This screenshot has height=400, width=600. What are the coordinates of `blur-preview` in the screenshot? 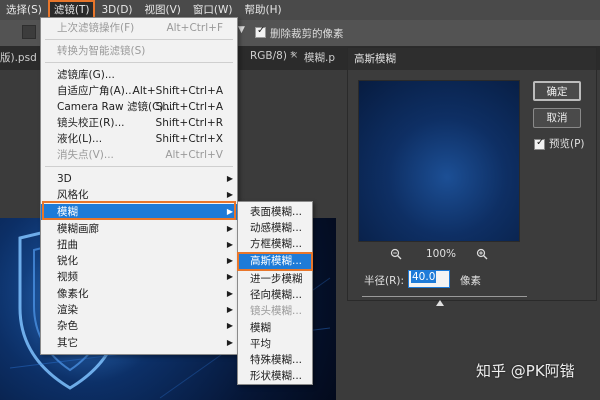 It's located at (439, 161).